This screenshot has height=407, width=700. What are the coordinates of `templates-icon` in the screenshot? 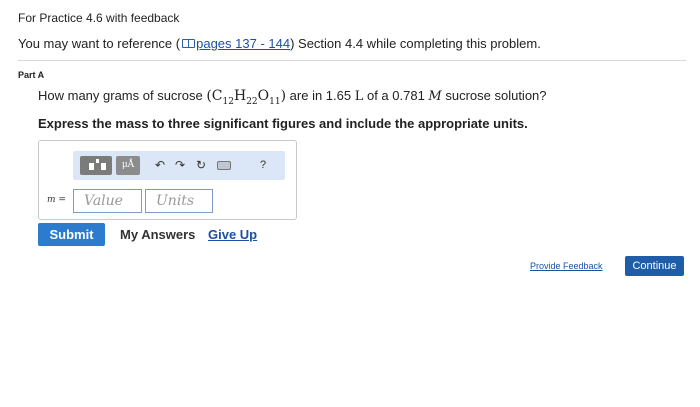 It's located at (96, 165).